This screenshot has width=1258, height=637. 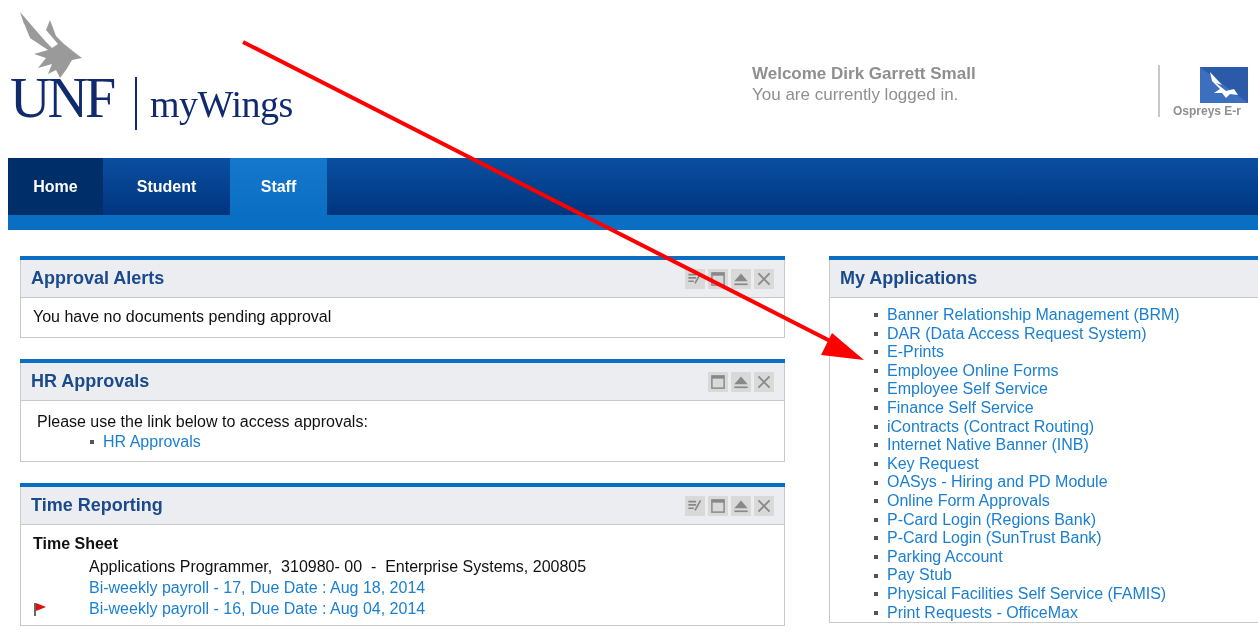 What do you see at coordinates (919, 575) in the screenshot?
I see `application-link: Pay Stub` at bounding box center [919, 575].